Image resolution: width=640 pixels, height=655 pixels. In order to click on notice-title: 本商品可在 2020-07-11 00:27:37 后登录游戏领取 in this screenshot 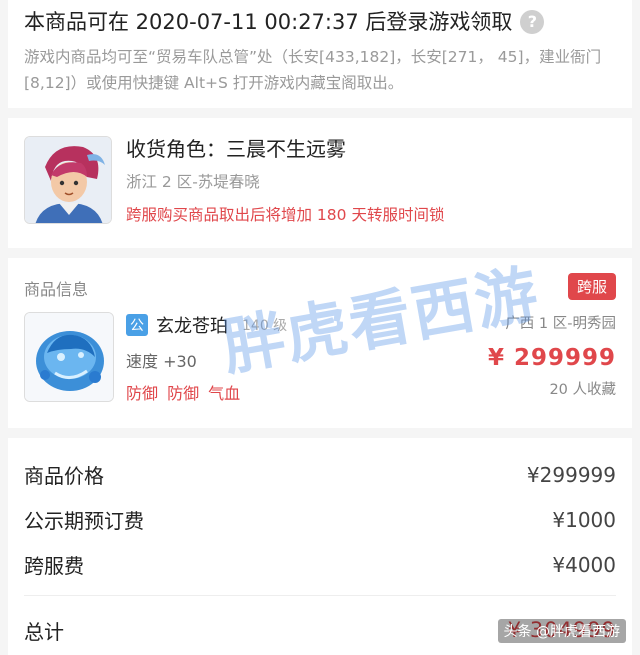, I will do `click(268, 22)`.